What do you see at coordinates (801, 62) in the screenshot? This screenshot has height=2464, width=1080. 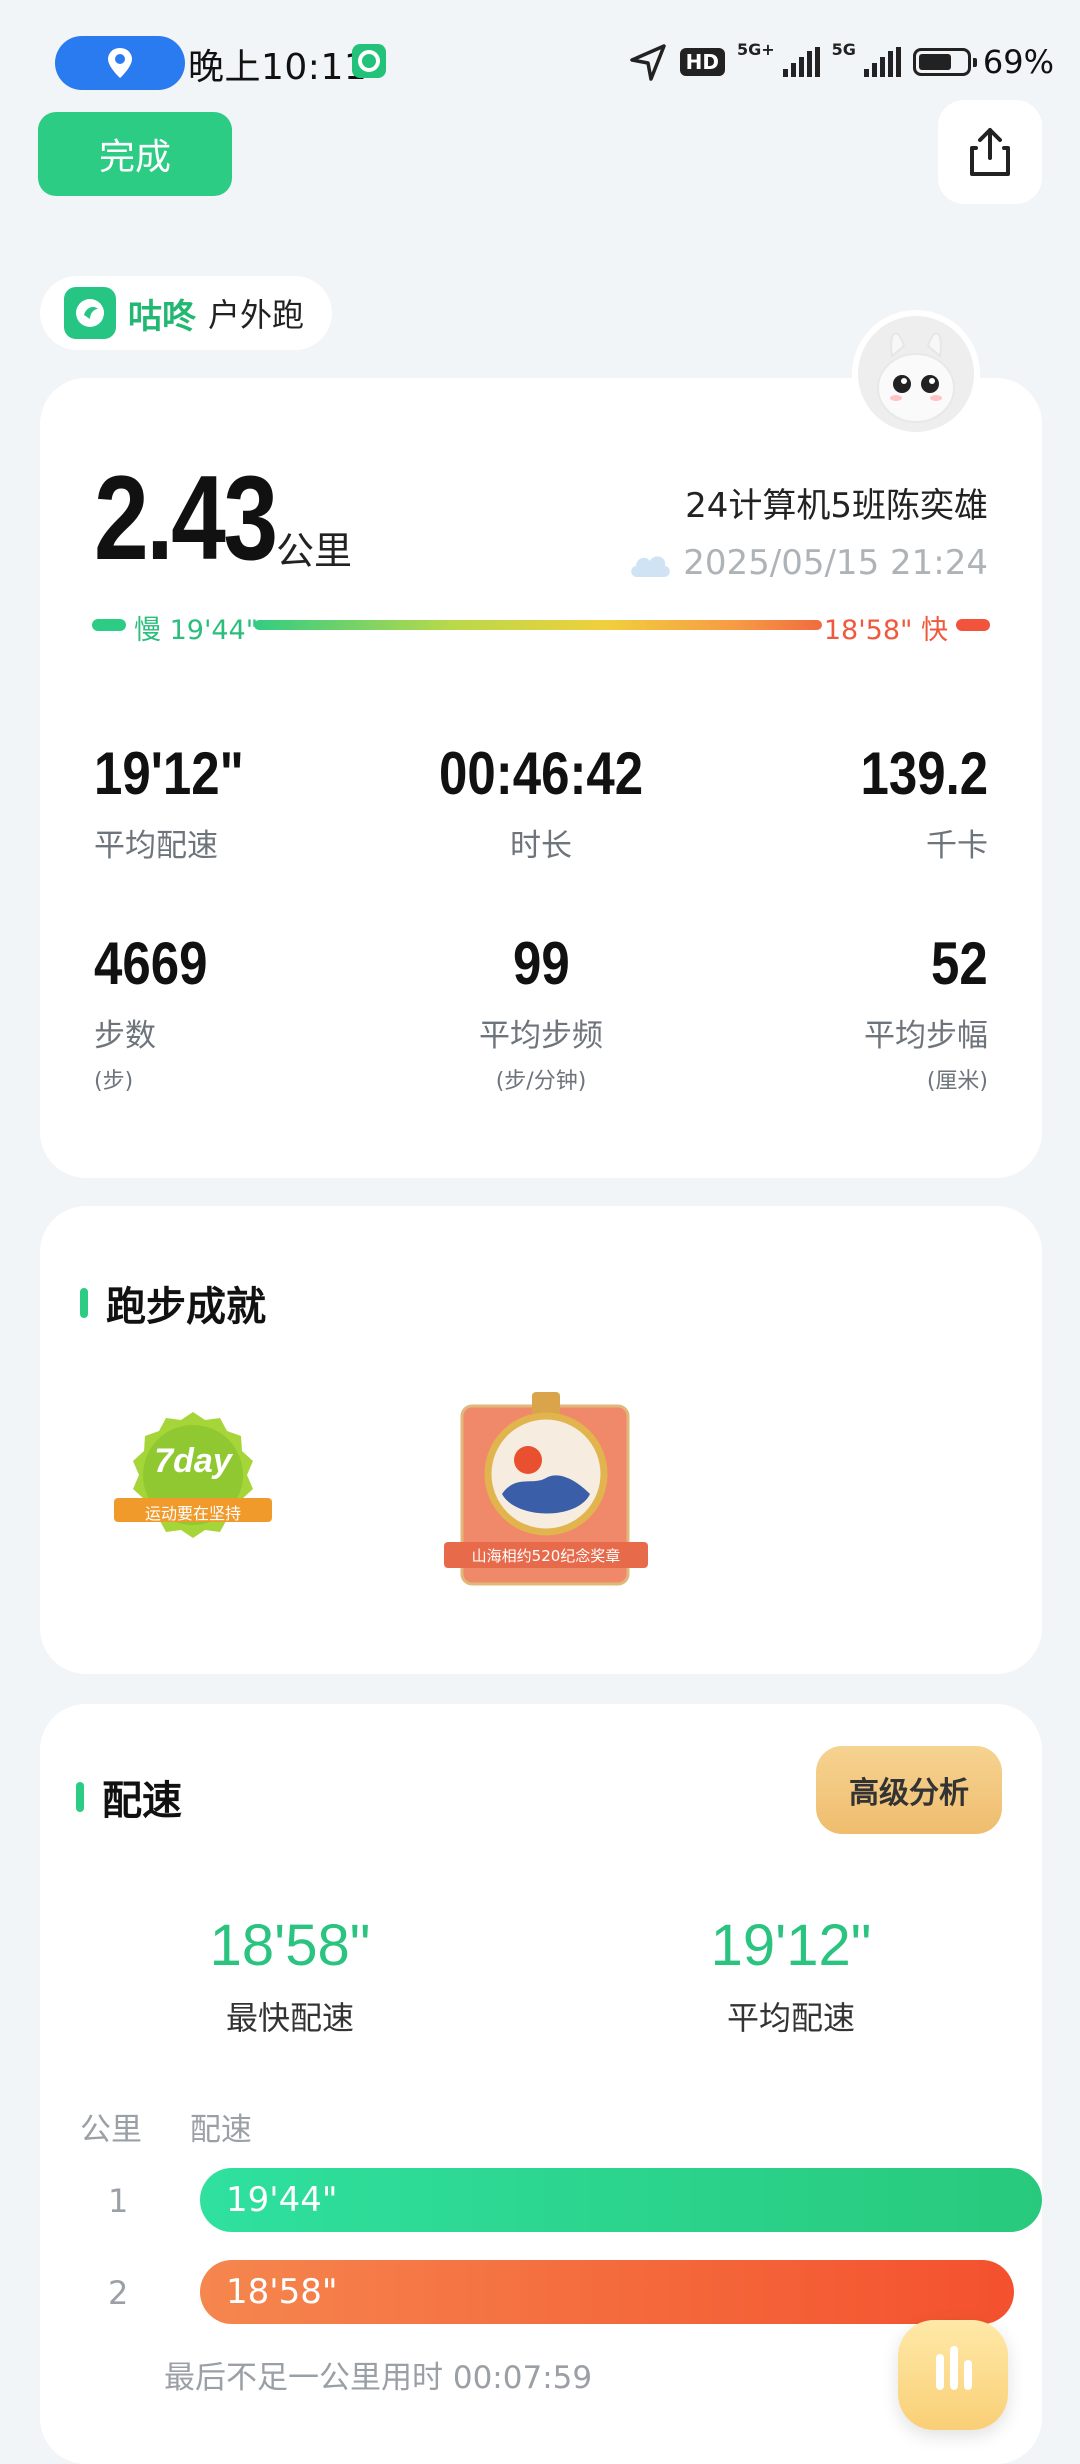 I see `sim1-signal-icon` at bounding box center [801, 62].